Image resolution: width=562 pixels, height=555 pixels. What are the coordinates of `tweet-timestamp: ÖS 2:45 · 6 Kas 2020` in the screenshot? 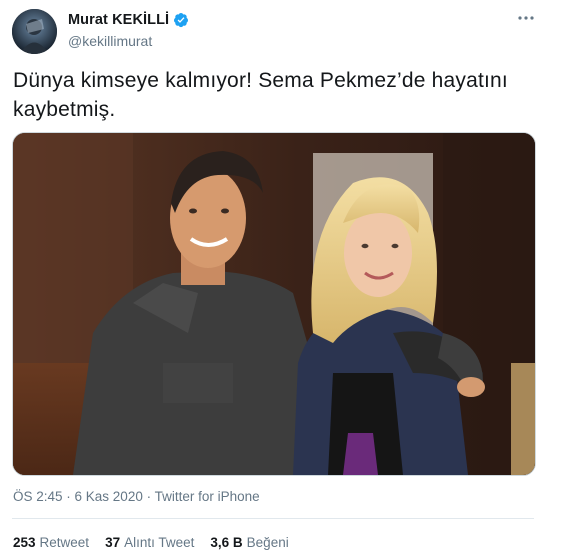 It's located at (78, 496).